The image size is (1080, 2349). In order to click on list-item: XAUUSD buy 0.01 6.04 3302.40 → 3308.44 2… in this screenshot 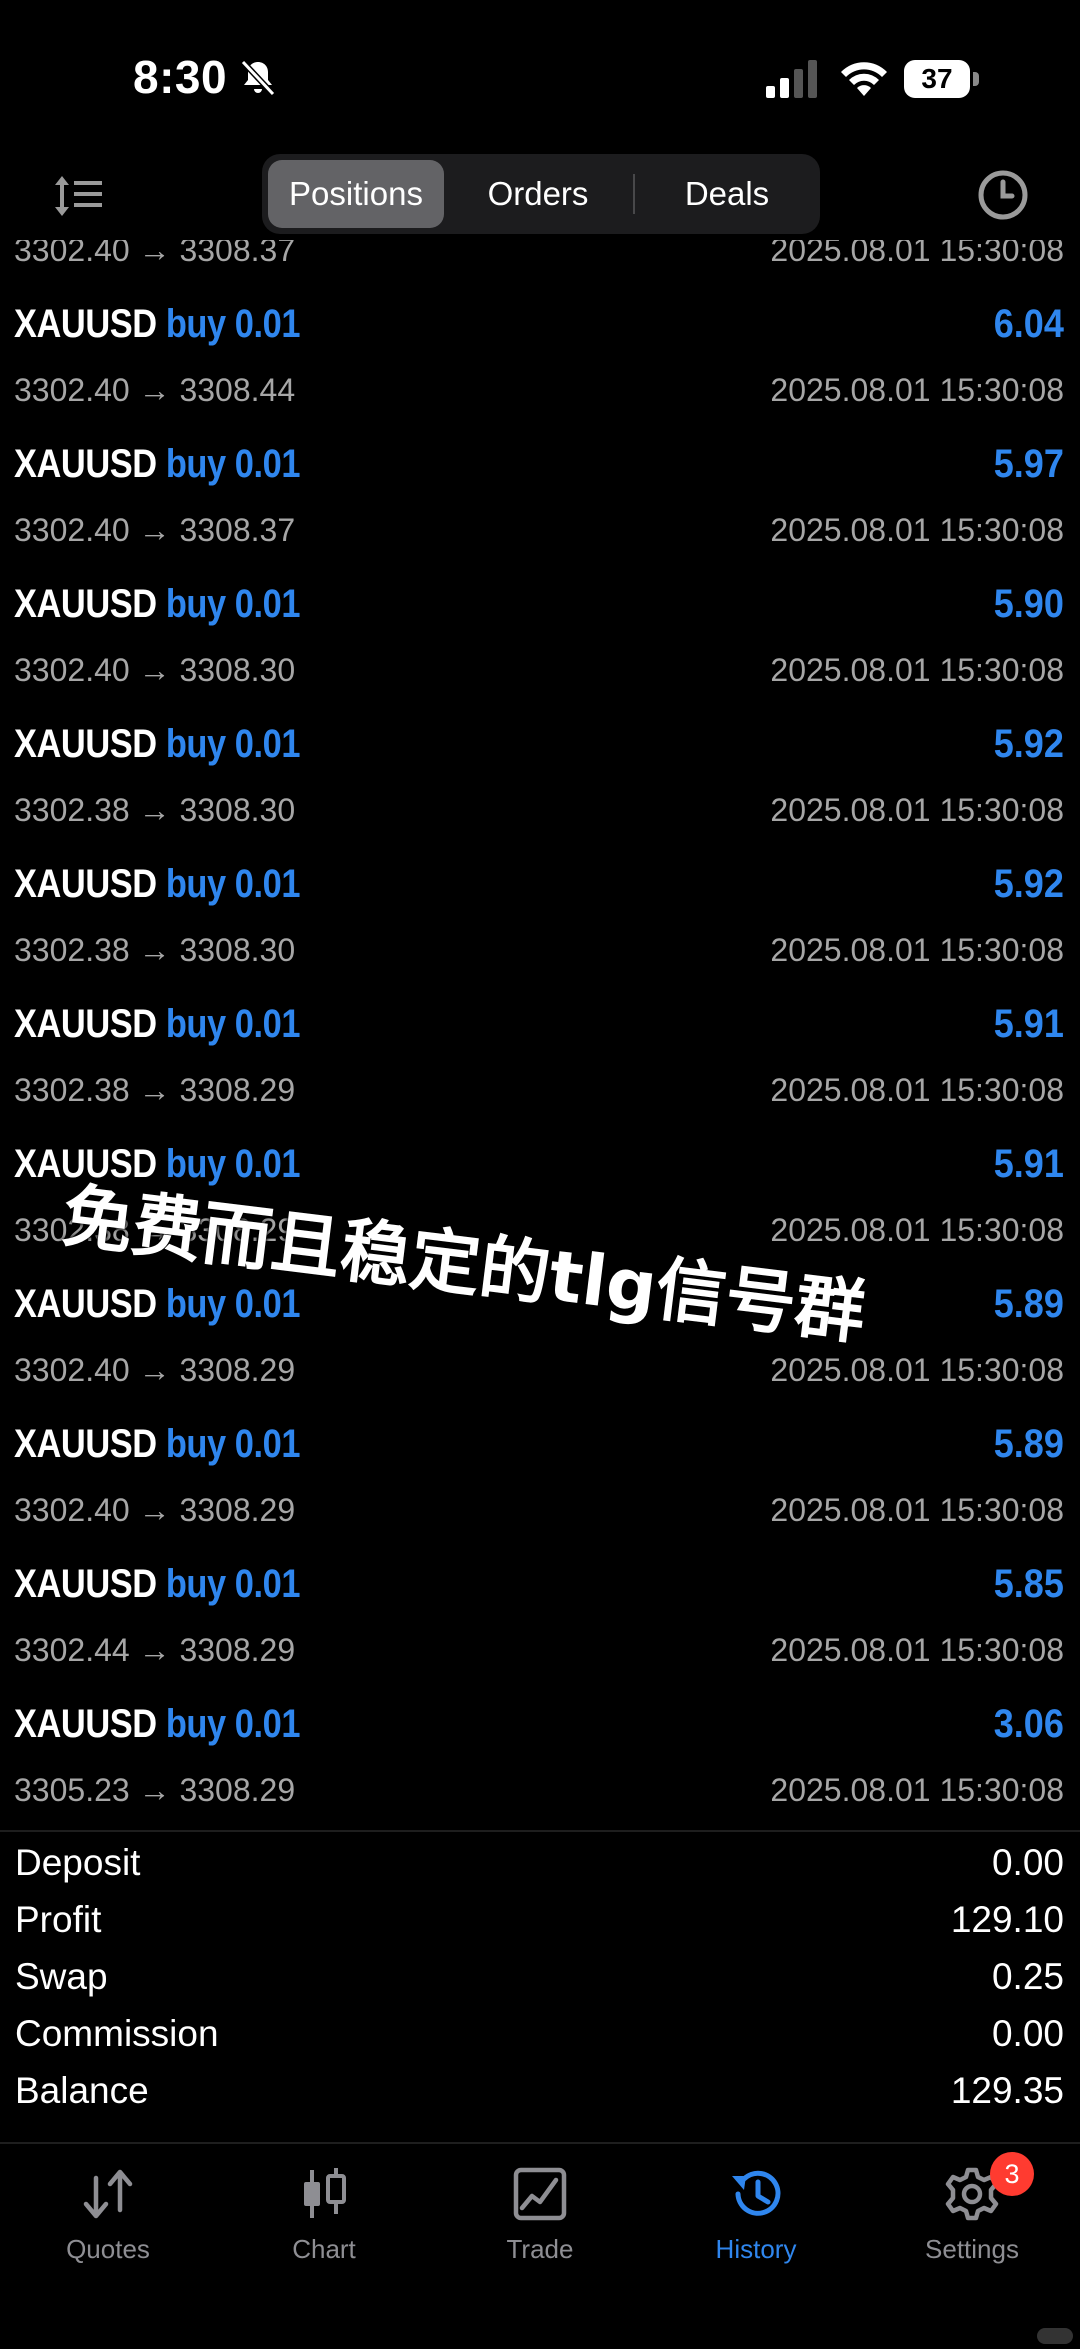, I will do `click(540, 324)`.